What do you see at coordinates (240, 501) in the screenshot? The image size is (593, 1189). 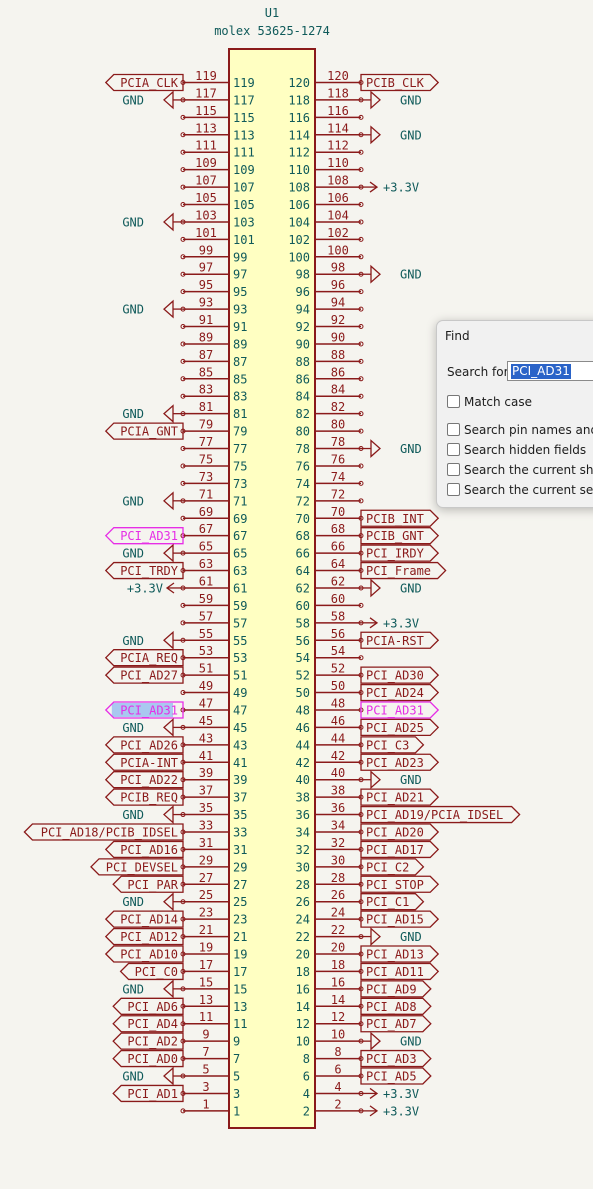 I see `pin-number-inner: 71` at bounding box center [240, 501].